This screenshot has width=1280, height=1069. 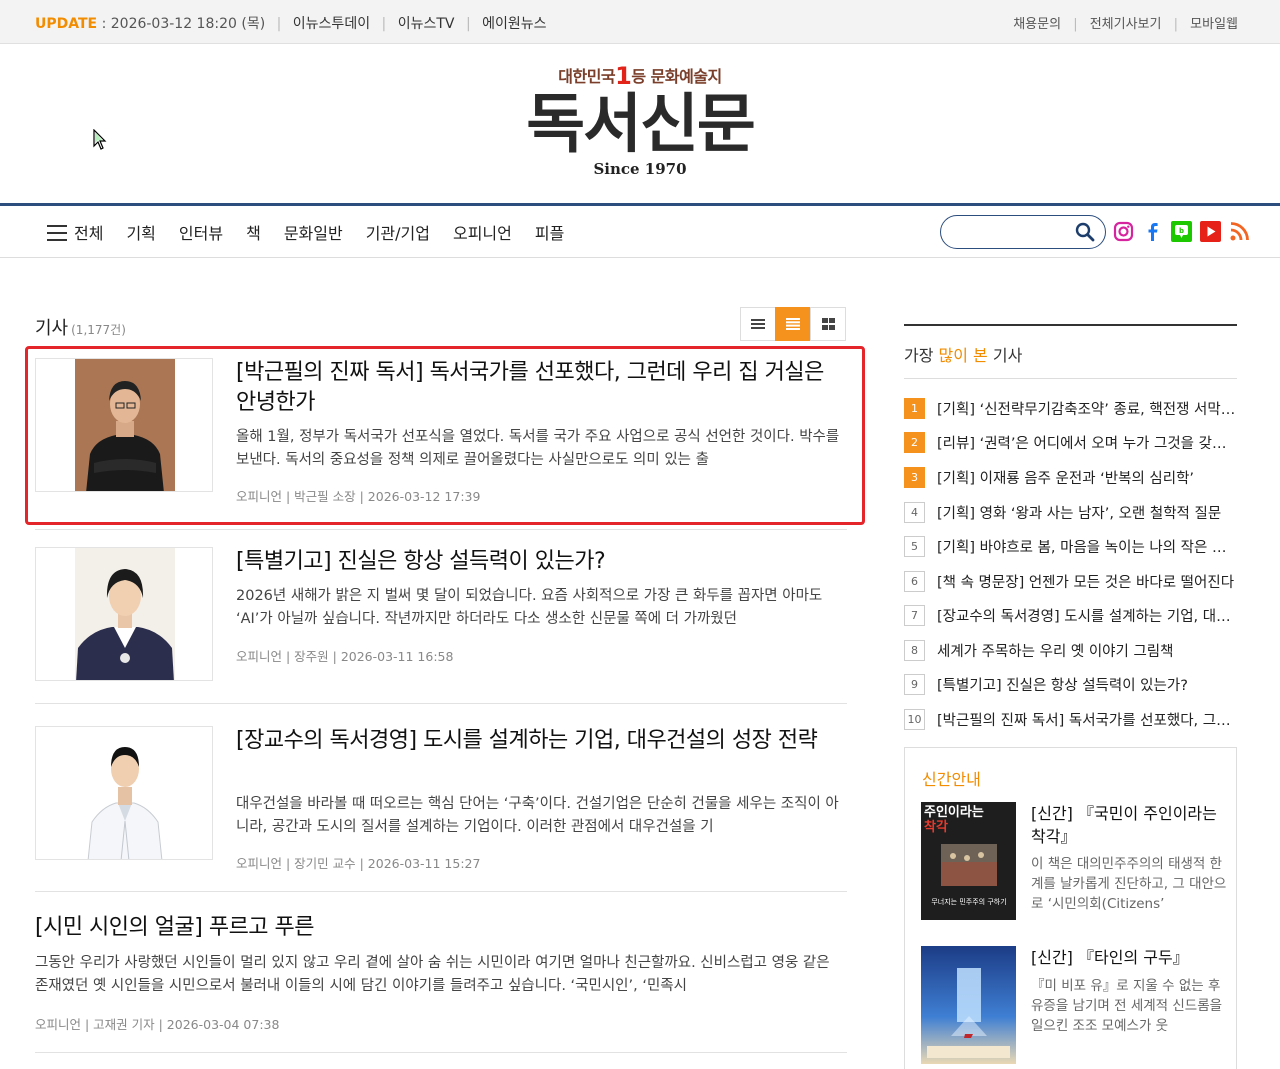 What do you see at coordinates (398, 232) in the screenshot?
I see `nav-item-institution: 기관/기업` at bounding box center [398, 232].